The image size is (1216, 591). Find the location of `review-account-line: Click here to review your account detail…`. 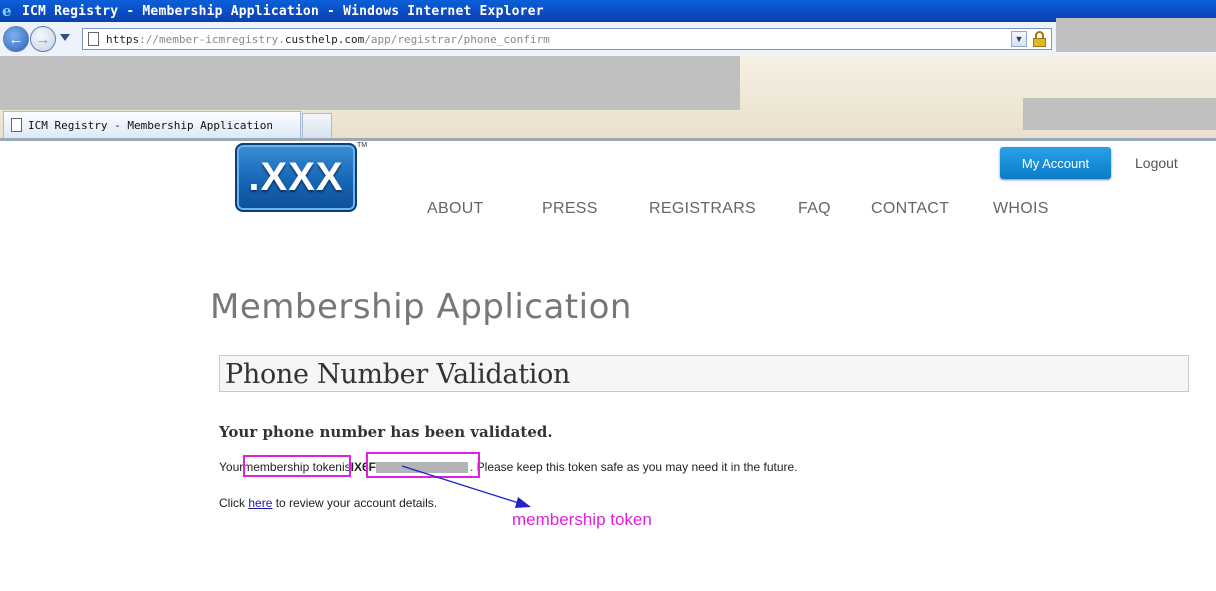

review-account-line: Click here to review your account detail… is located at coordinates (328, 503).